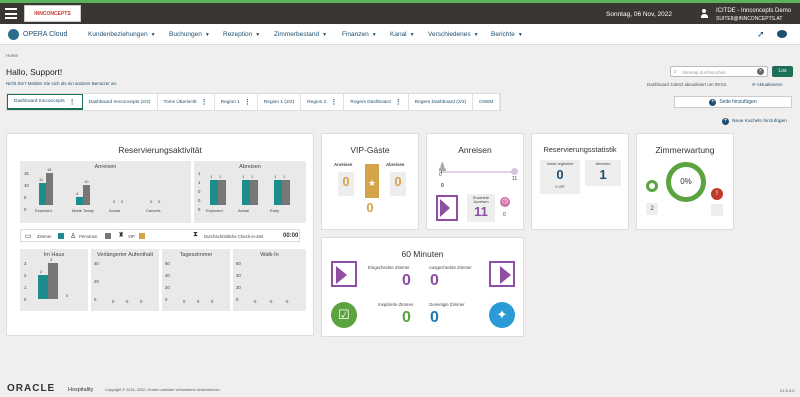 The height and width of the screenshot is (397, 800). I want to click on rocket-icon: ➚, so click(761, 34).